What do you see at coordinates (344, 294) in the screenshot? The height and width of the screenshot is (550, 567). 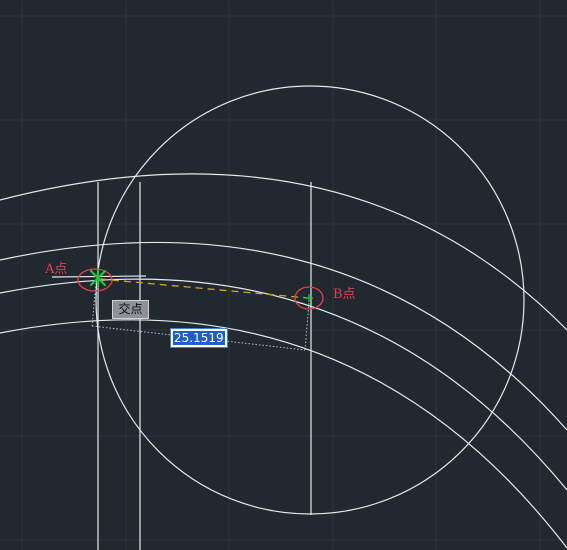 I see `point-b-label: B点` at bounding box center [344, 294].